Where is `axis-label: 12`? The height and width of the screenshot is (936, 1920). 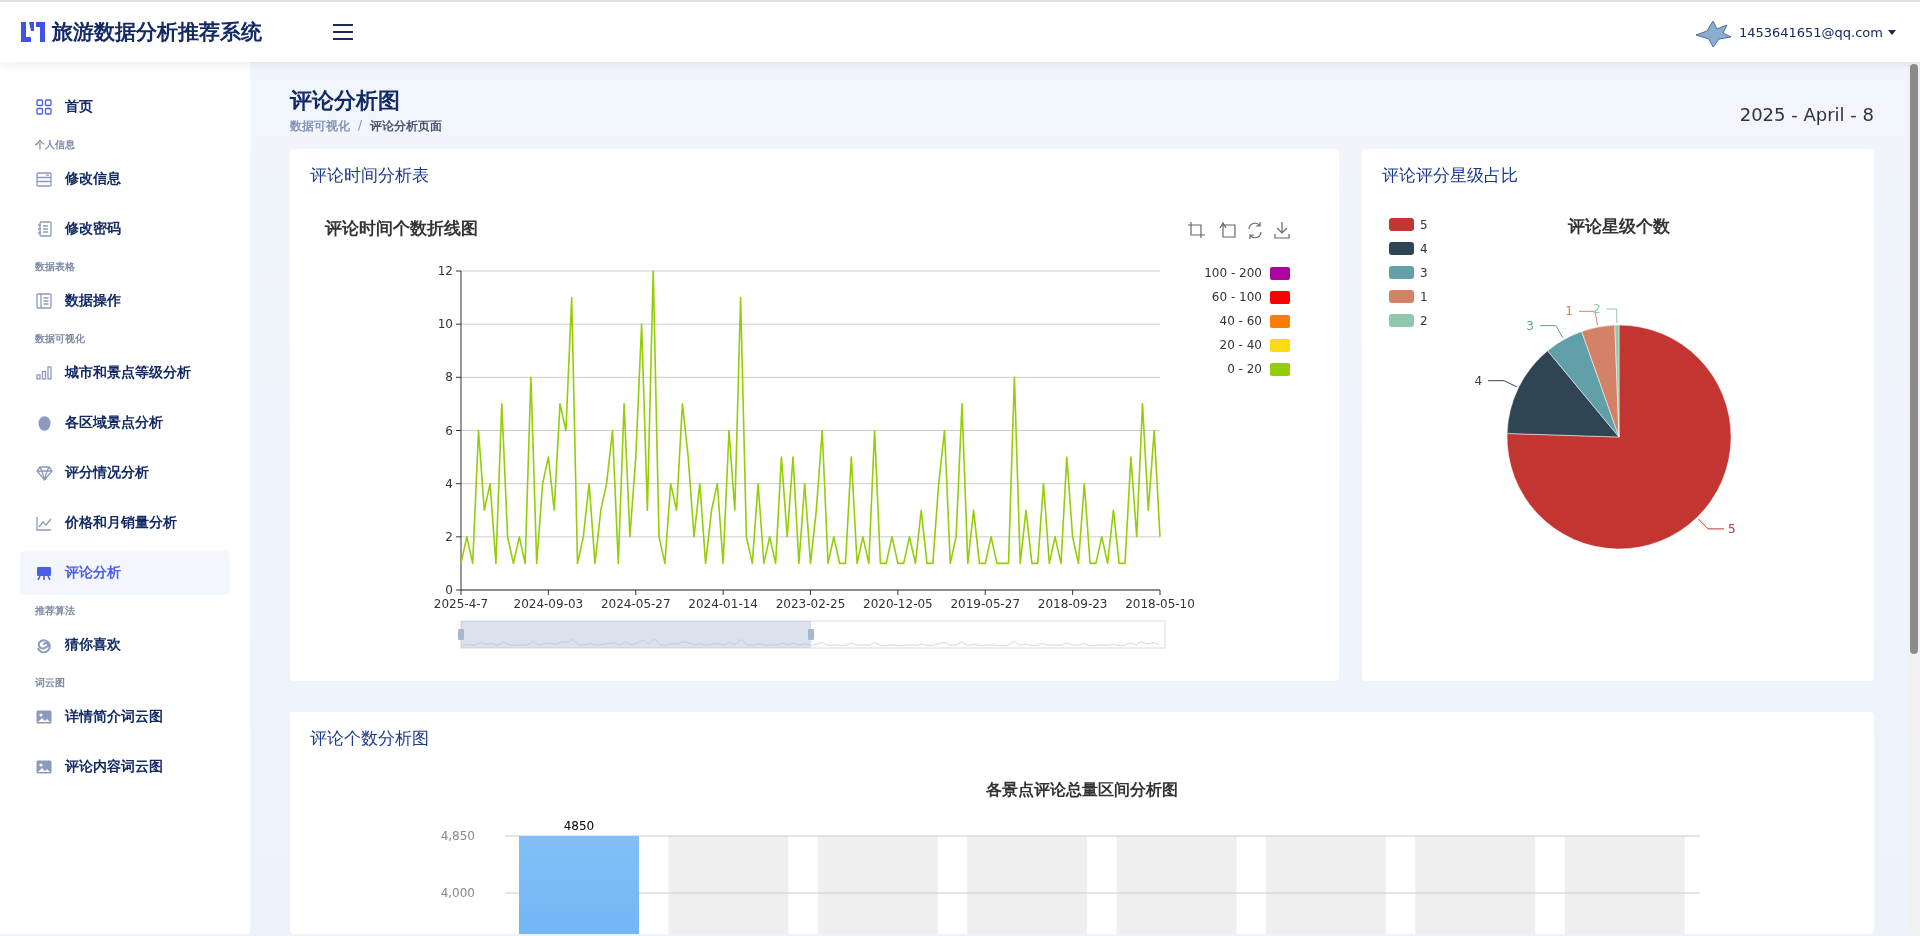 axis-label: 12 is located at coordinates (445, 271).